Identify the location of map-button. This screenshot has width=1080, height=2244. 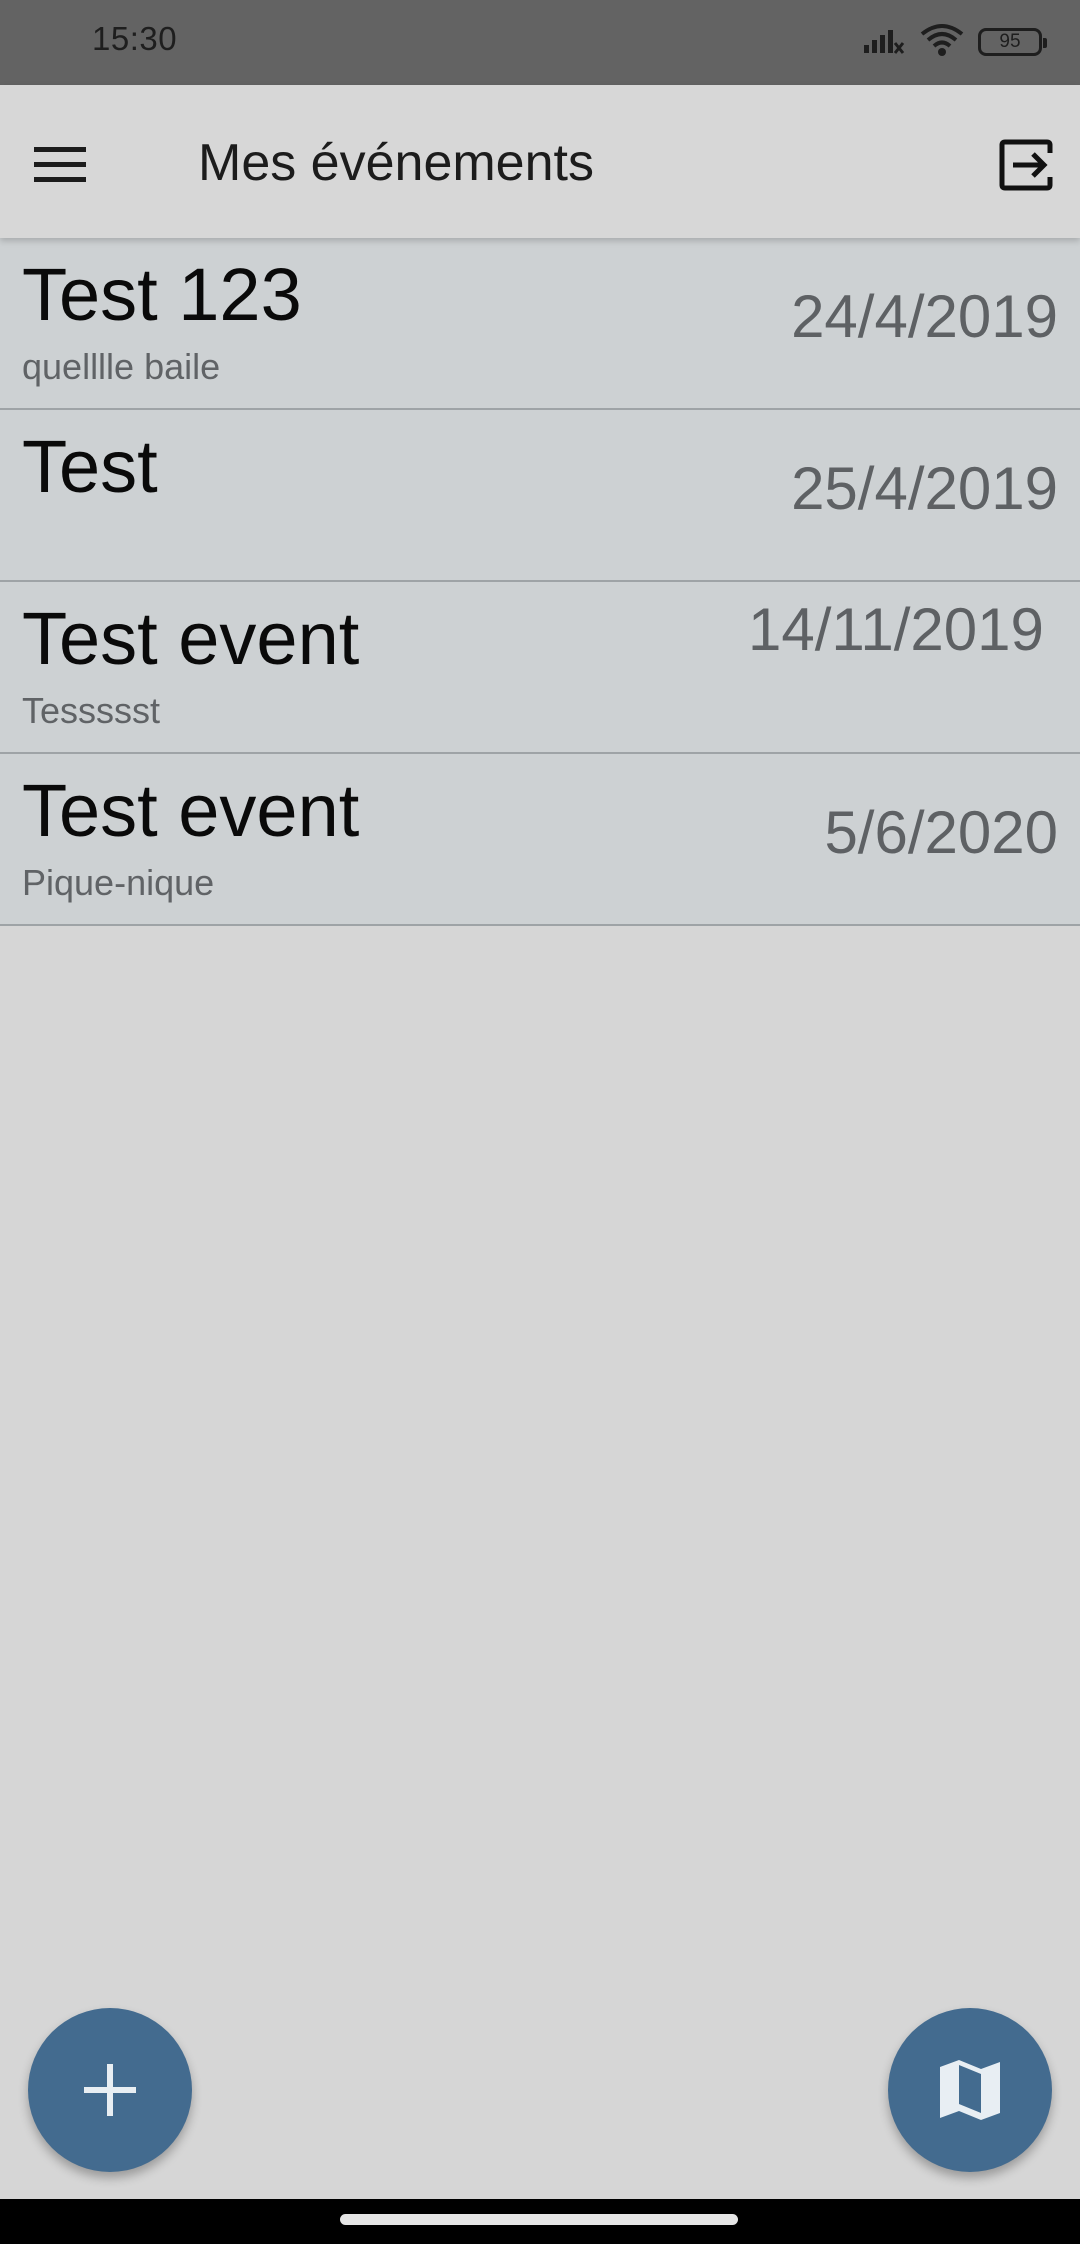
(970, 2090).